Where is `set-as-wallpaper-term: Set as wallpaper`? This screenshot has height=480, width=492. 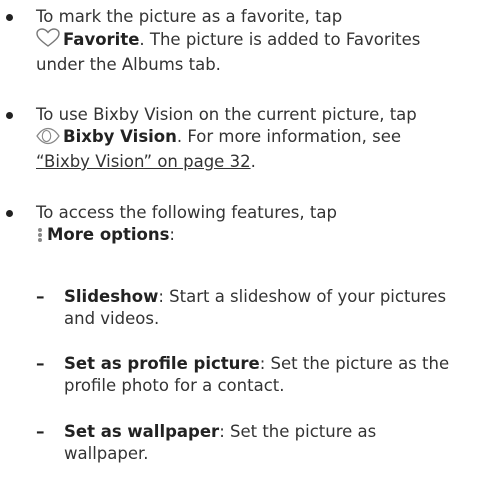 set-as-wallpaper-term: Set as wallpaper is located at coordinates (142, 431).